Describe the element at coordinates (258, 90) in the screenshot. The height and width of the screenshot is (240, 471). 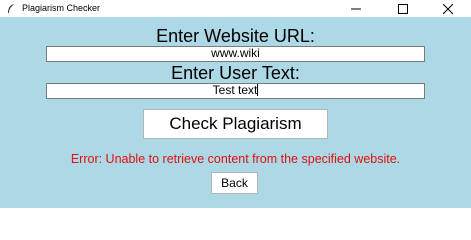
I see `text-caret` at that location.